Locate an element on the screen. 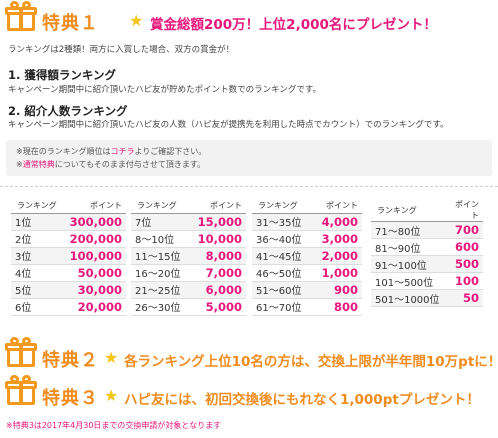 The width and height of the screenshot is (498, 438). tokuten2-title: 特典２ is located at coordinates (70, 360).